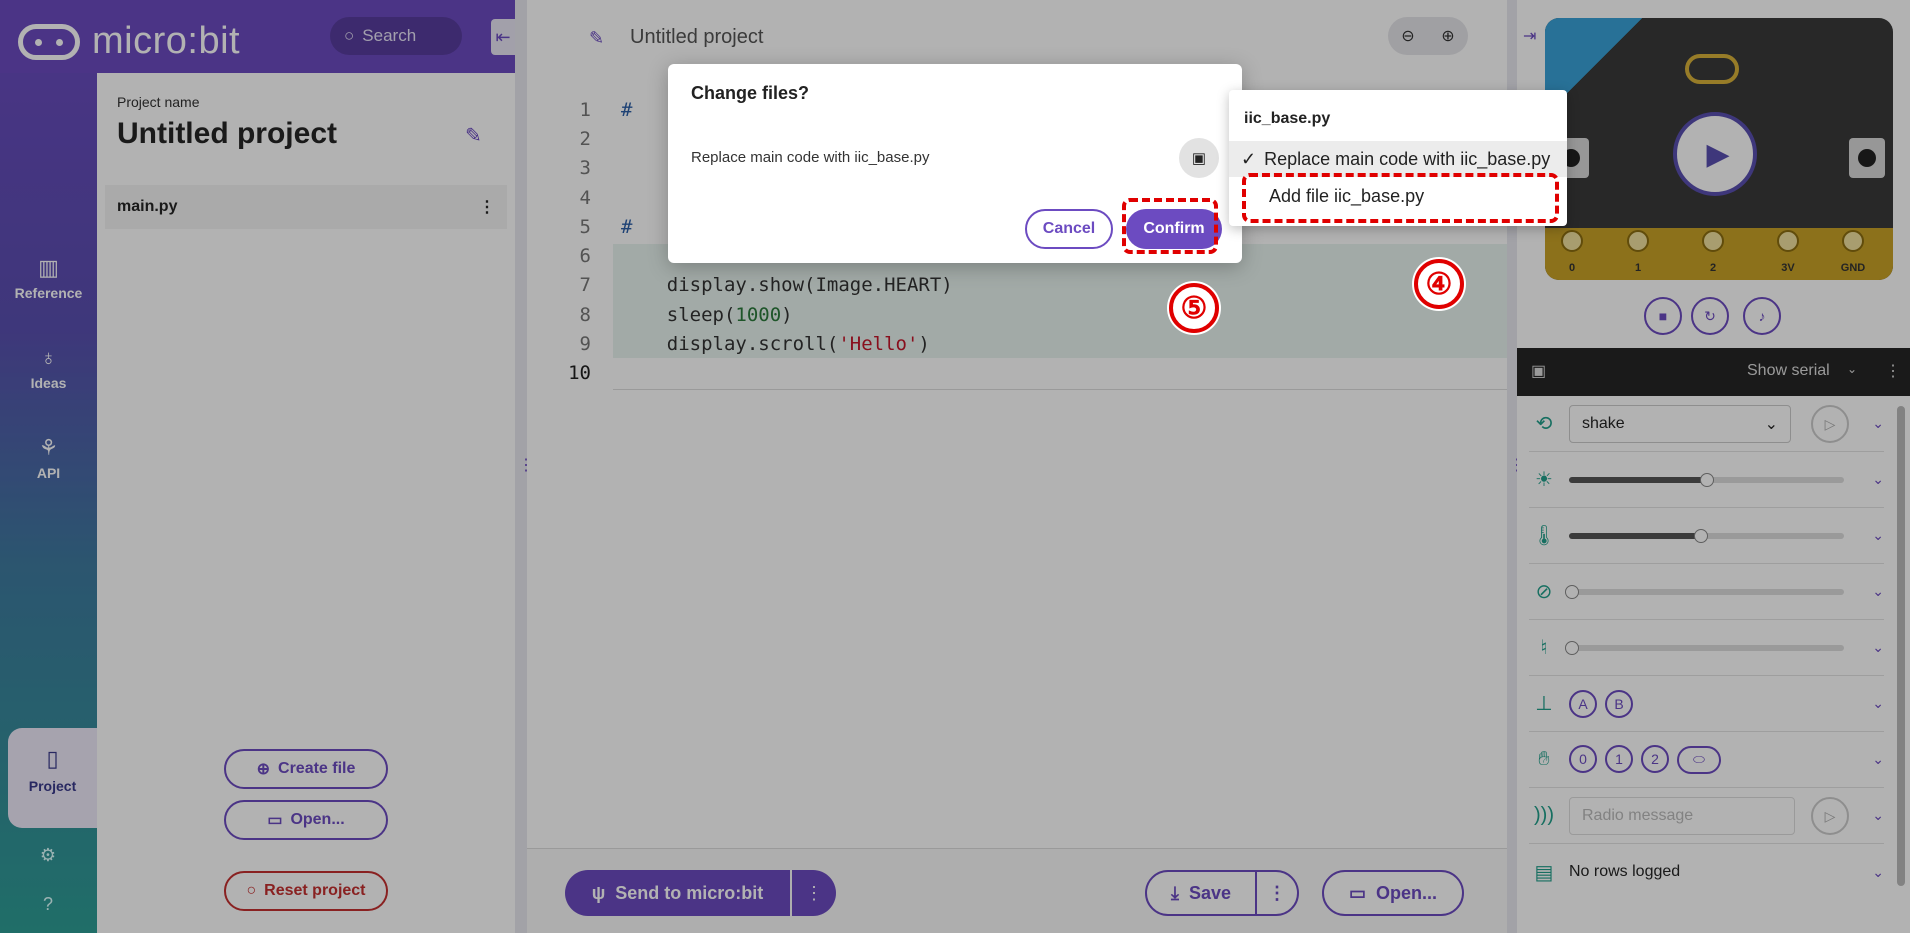 This screenshot has width=1910, height=933. I want to click on step-badge-5: ⑤, so click(1194, 308).